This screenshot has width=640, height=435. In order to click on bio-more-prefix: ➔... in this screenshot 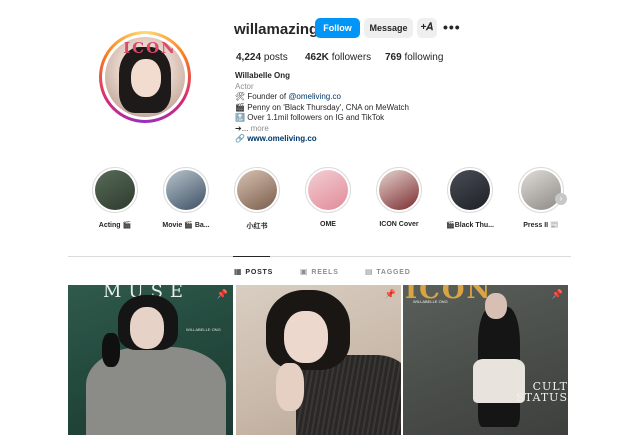, I will do `click(242, 128)`.